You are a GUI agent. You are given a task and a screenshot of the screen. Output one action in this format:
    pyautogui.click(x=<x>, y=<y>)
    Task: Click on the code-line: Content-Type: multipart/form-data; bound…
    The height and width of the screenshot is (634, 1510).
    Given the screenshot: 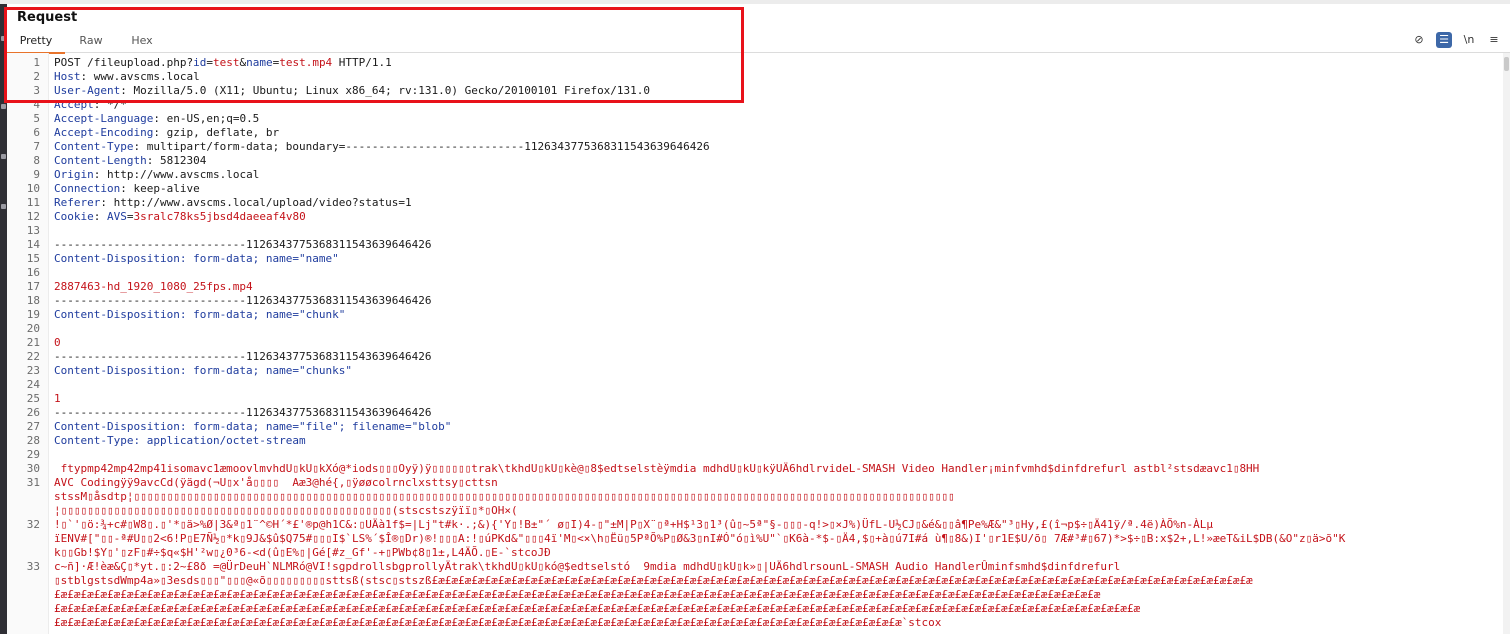 What is the action you would take?
    pyautogui.click(x=774, y=147)
    